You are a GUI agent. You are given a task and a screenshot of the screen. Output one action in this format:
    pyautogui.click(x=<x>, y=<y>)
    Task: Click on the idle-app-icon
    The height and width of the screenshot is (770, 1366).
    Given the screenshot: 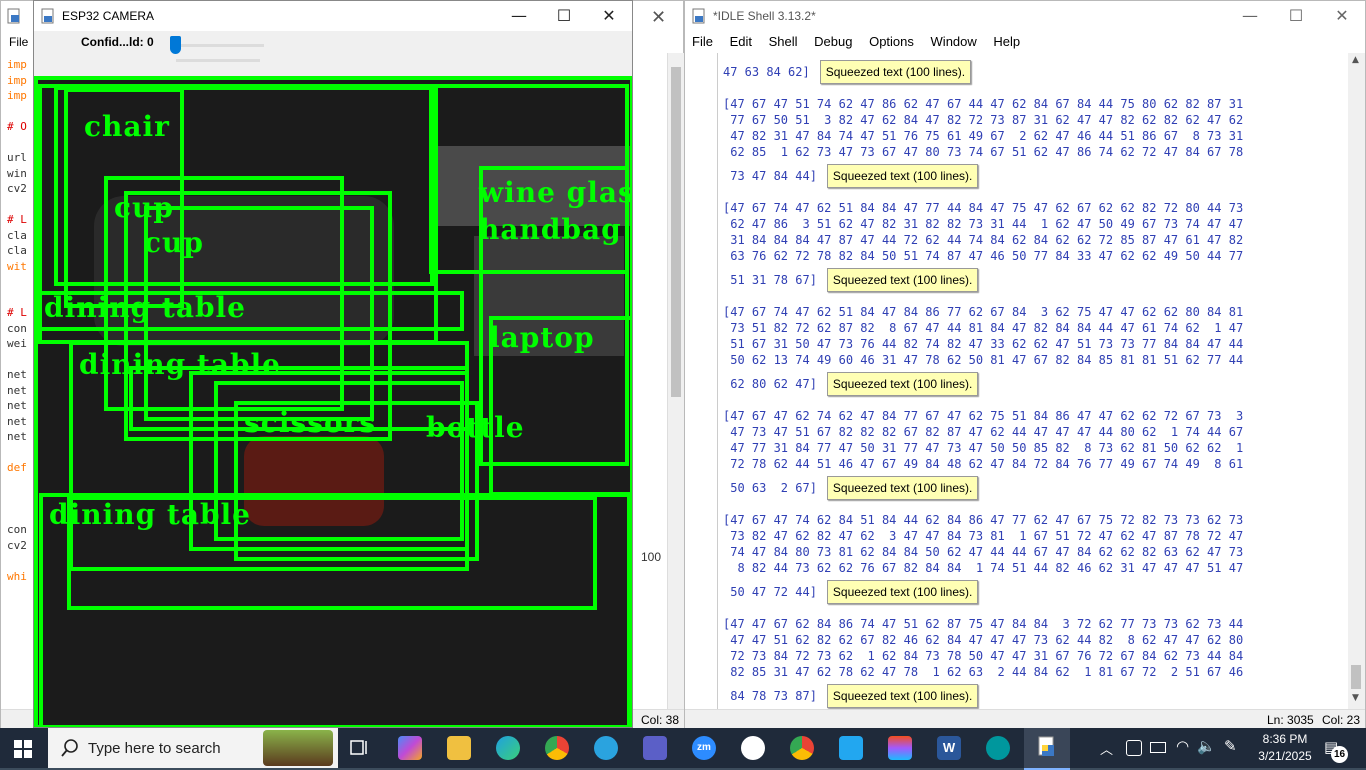 What is the action you would take?
    pyautogui.click(x=699, y=16)
    